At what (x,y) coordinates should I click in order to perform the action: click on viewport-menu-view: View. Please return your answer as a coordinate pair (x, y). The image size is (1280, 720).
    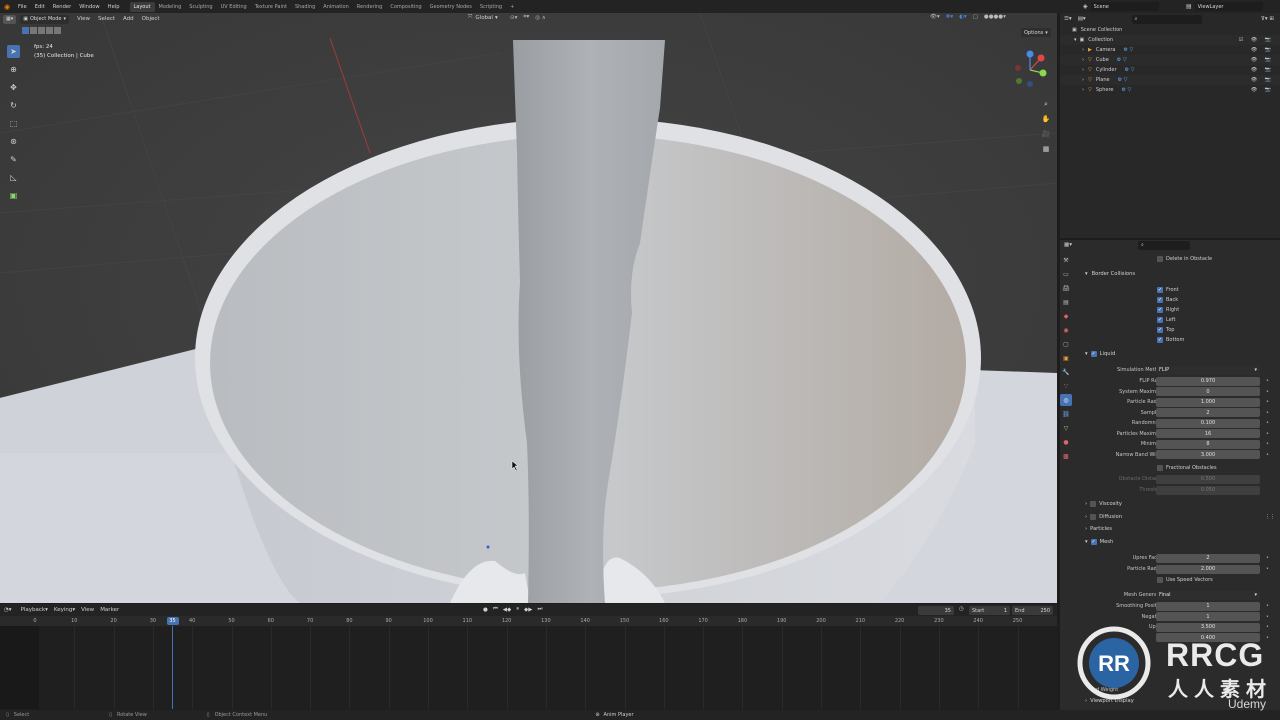
    Looking at the image, I should click on (83, 19).